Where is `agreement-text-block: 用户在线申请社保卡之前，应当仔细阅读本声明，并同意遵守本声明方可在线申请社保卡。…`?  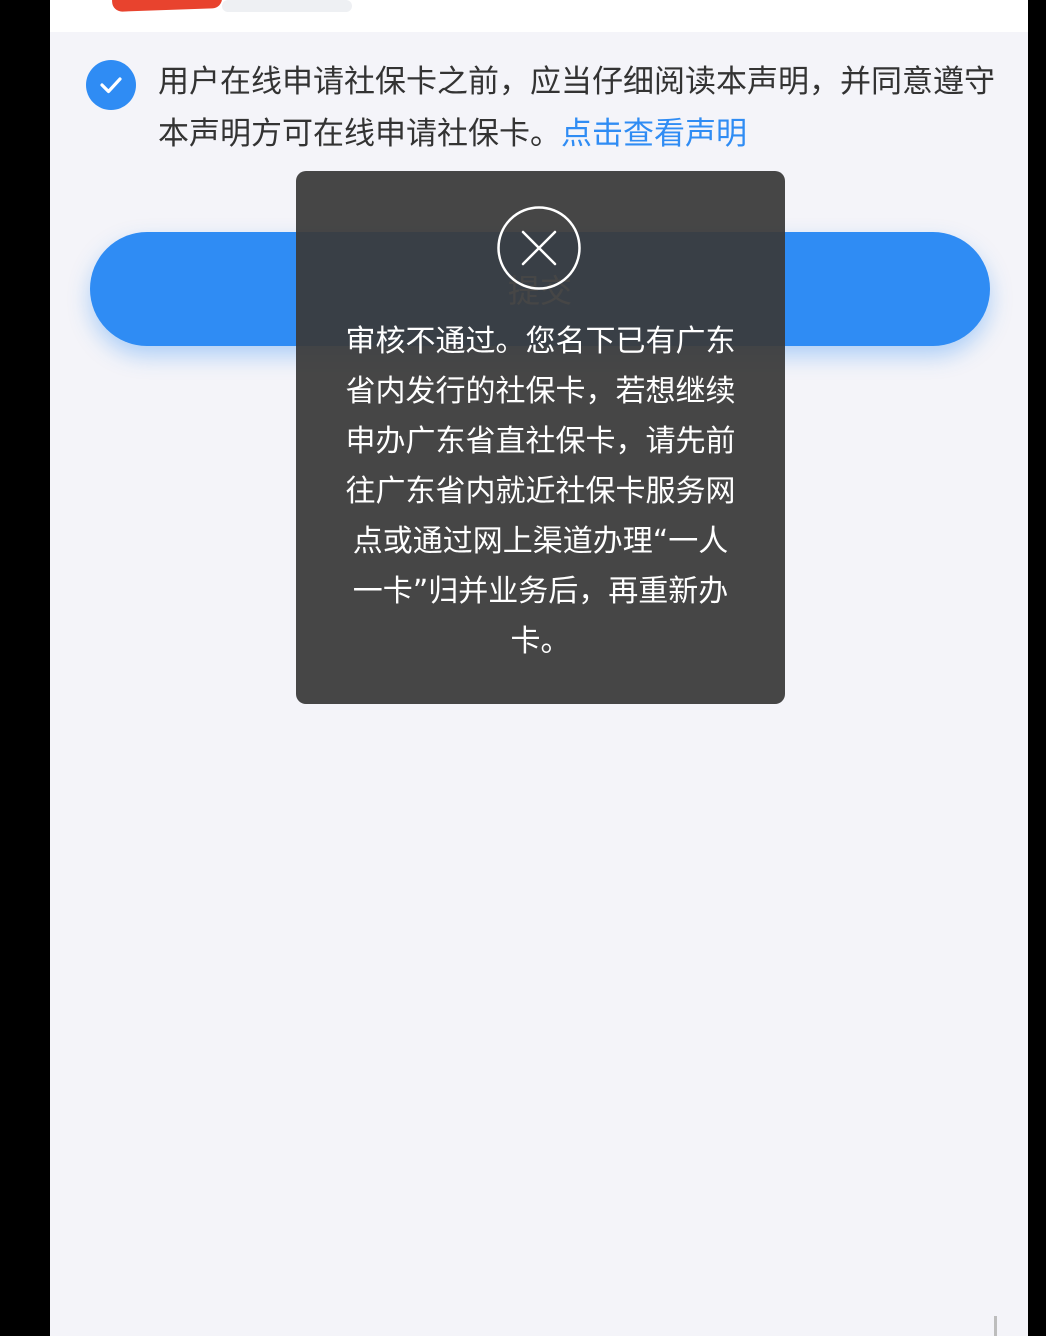
agreement-text-block: 用户在线申请社保卡之前，应当仔细阅读本声明，并同意遵守本声明方可在线申请社保卡。… is located at coordinates (586, 108).